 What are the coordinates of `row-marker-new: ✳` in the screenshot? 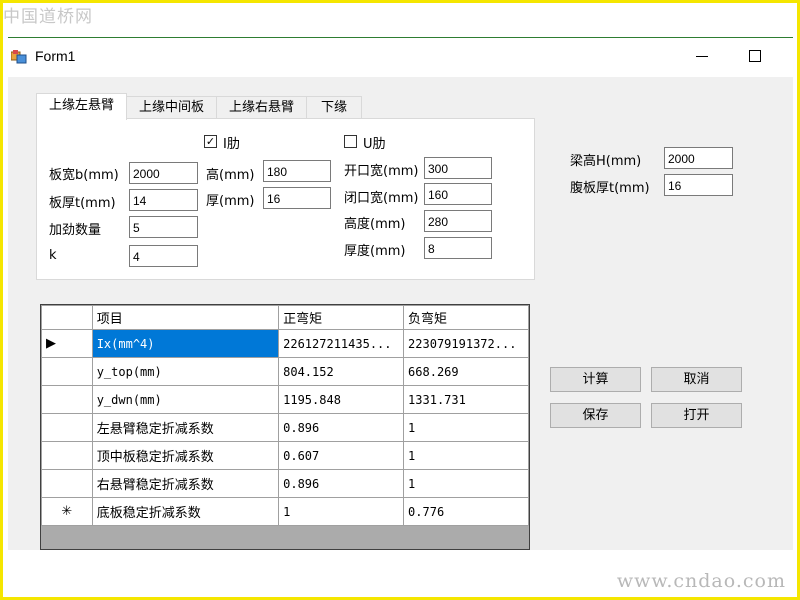 It's located at (67, 511).